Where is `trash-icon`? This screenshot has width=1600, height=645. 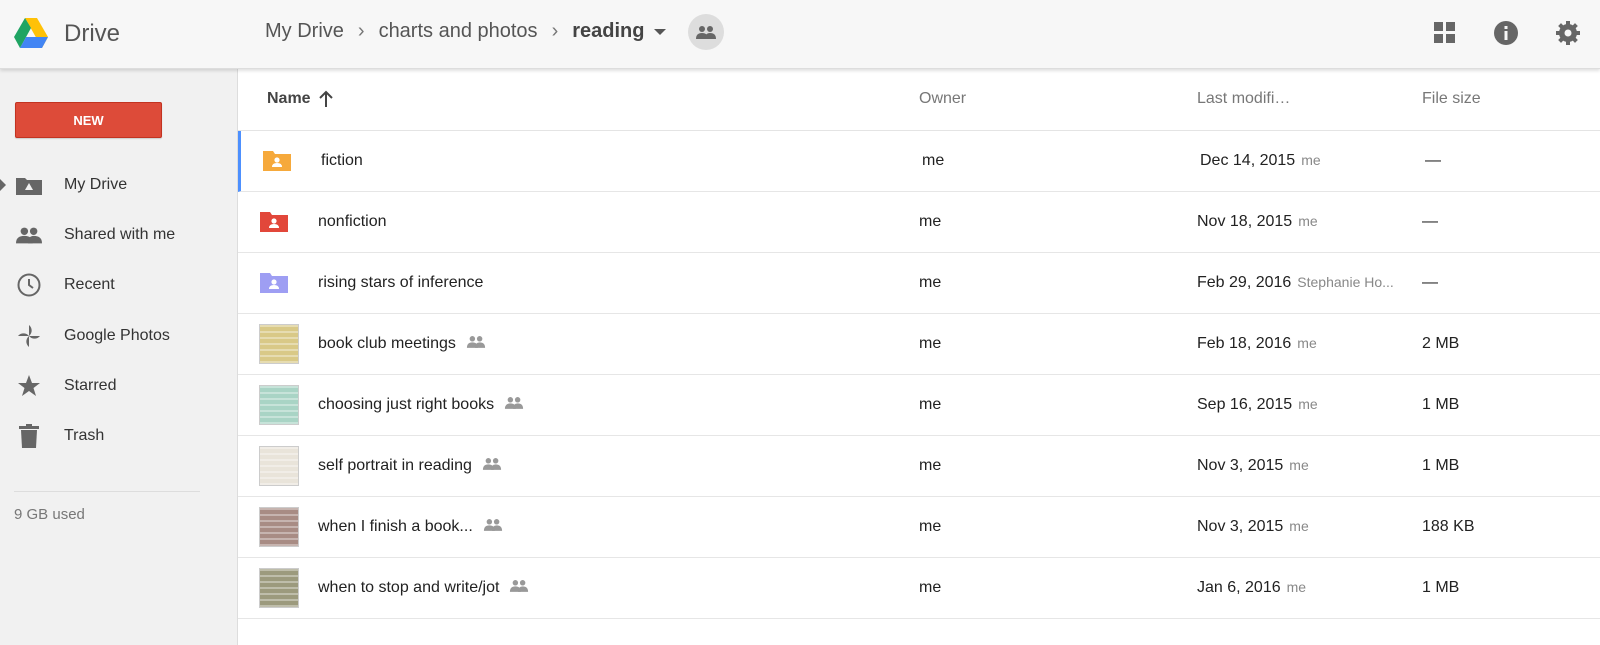 trash-icon is located at coordinates (29, 436).